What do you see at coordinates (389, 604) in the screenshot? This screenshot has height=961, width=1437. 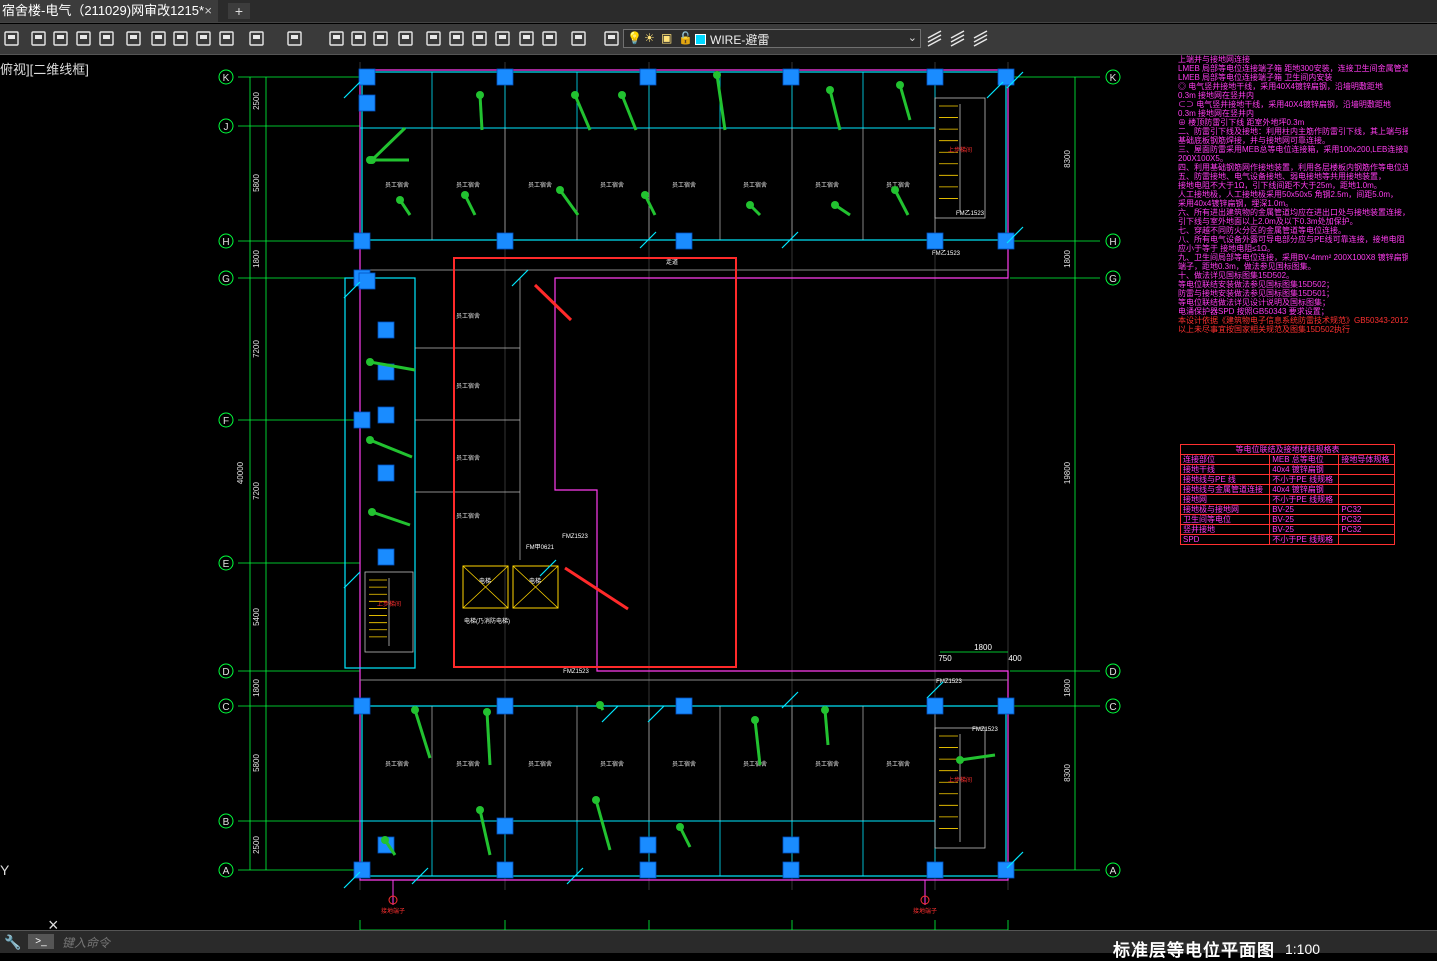 I see `stair-label: 上步梯间` at bounding box center [389, 604].